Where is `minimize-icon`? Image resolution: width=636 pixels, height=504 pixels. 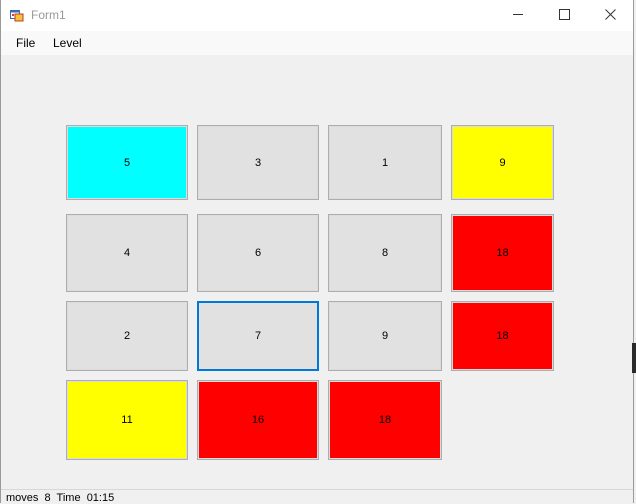 minimize-icon is located at coordinates (518, 16).